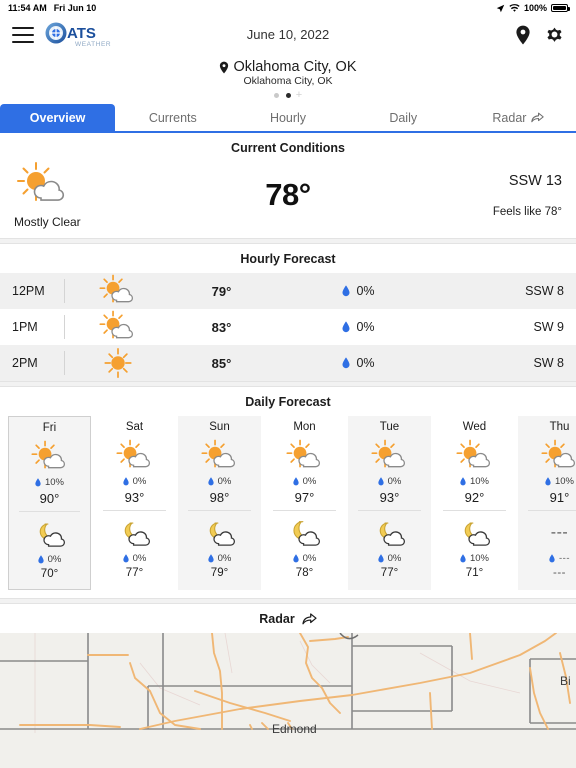  I want to click on map-pin-icon, so click(523, 35).